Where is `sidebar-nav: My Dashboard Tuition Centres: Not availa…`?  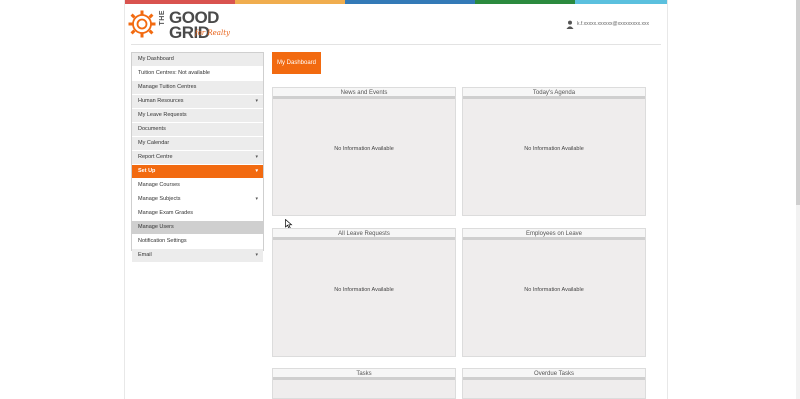
sidebar-nav: My Dashboard Tuition Centres: Not availa… is located at coordinates (197, 157).